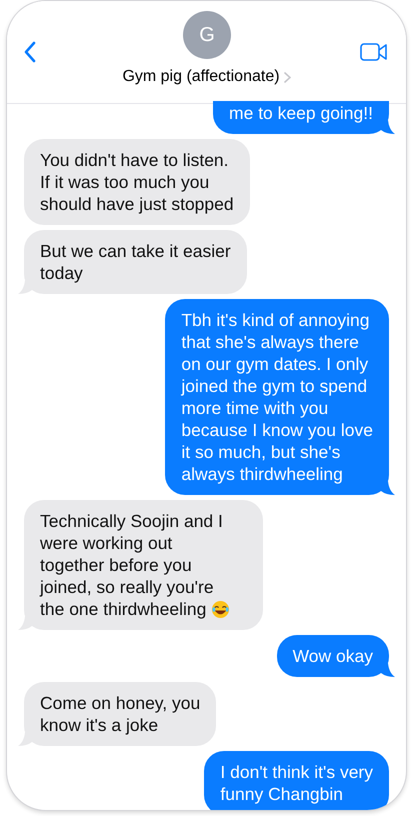 This screenshot has height=816, width=413. Describe the element at coordinates (332, 656) in the screenshot. I see `message-text: Wow okay` at that location.